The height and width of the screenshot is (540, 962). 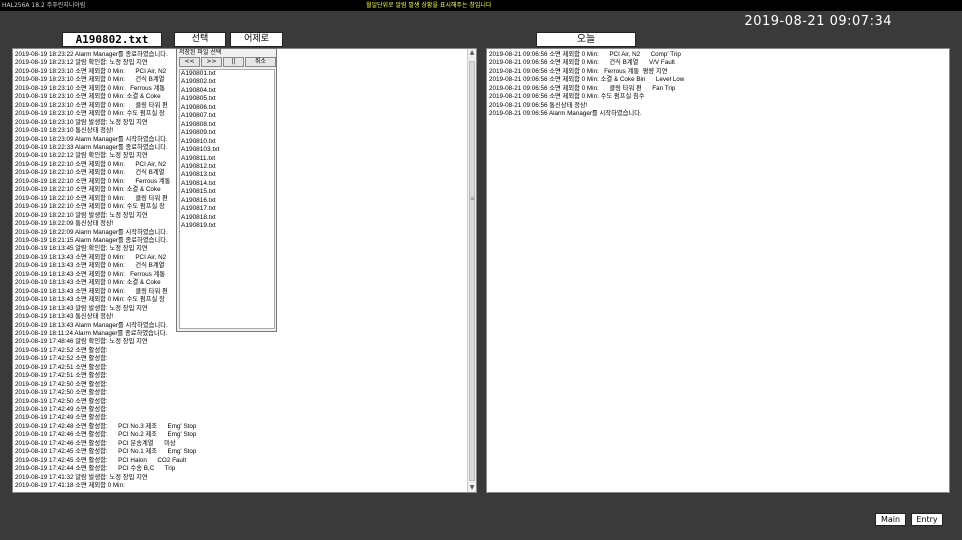 I want to click on marquee-message: 월일단위로 알림 발생 상황을 표시해주는 창입니다, so click(x=429, y=5).